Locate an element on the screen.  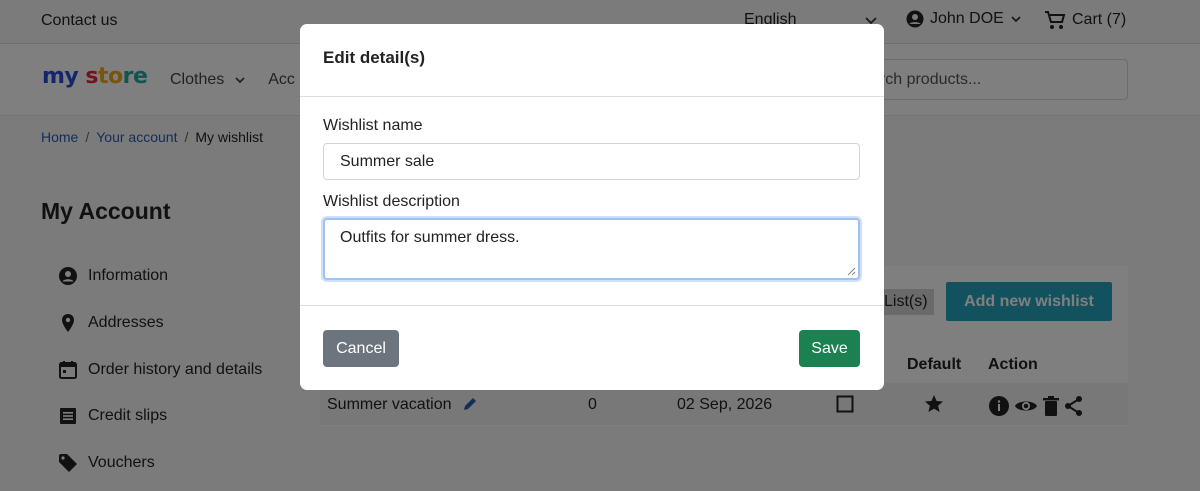
wishlist-name-label: Wishlist name is located at coordinates (373, 125).